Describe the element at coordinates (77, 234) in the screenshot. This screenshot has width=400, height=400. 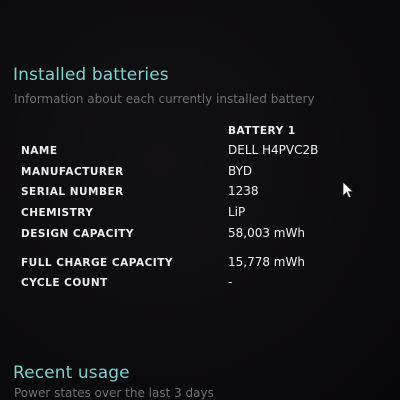
I see `row-label-design-capacity: DESIGN CAPACITY` at that location.